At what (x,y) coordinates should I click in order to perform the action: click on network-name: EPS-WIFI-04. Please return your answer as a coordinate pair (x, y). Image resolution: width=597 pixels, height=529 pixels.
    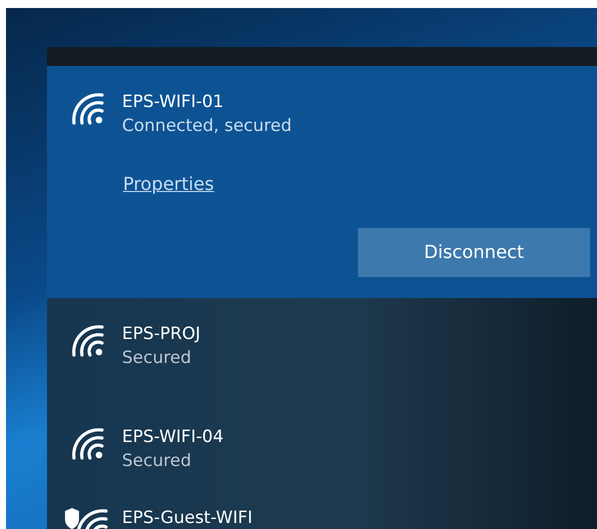
    Looking at the image, I should click on (173, 437).